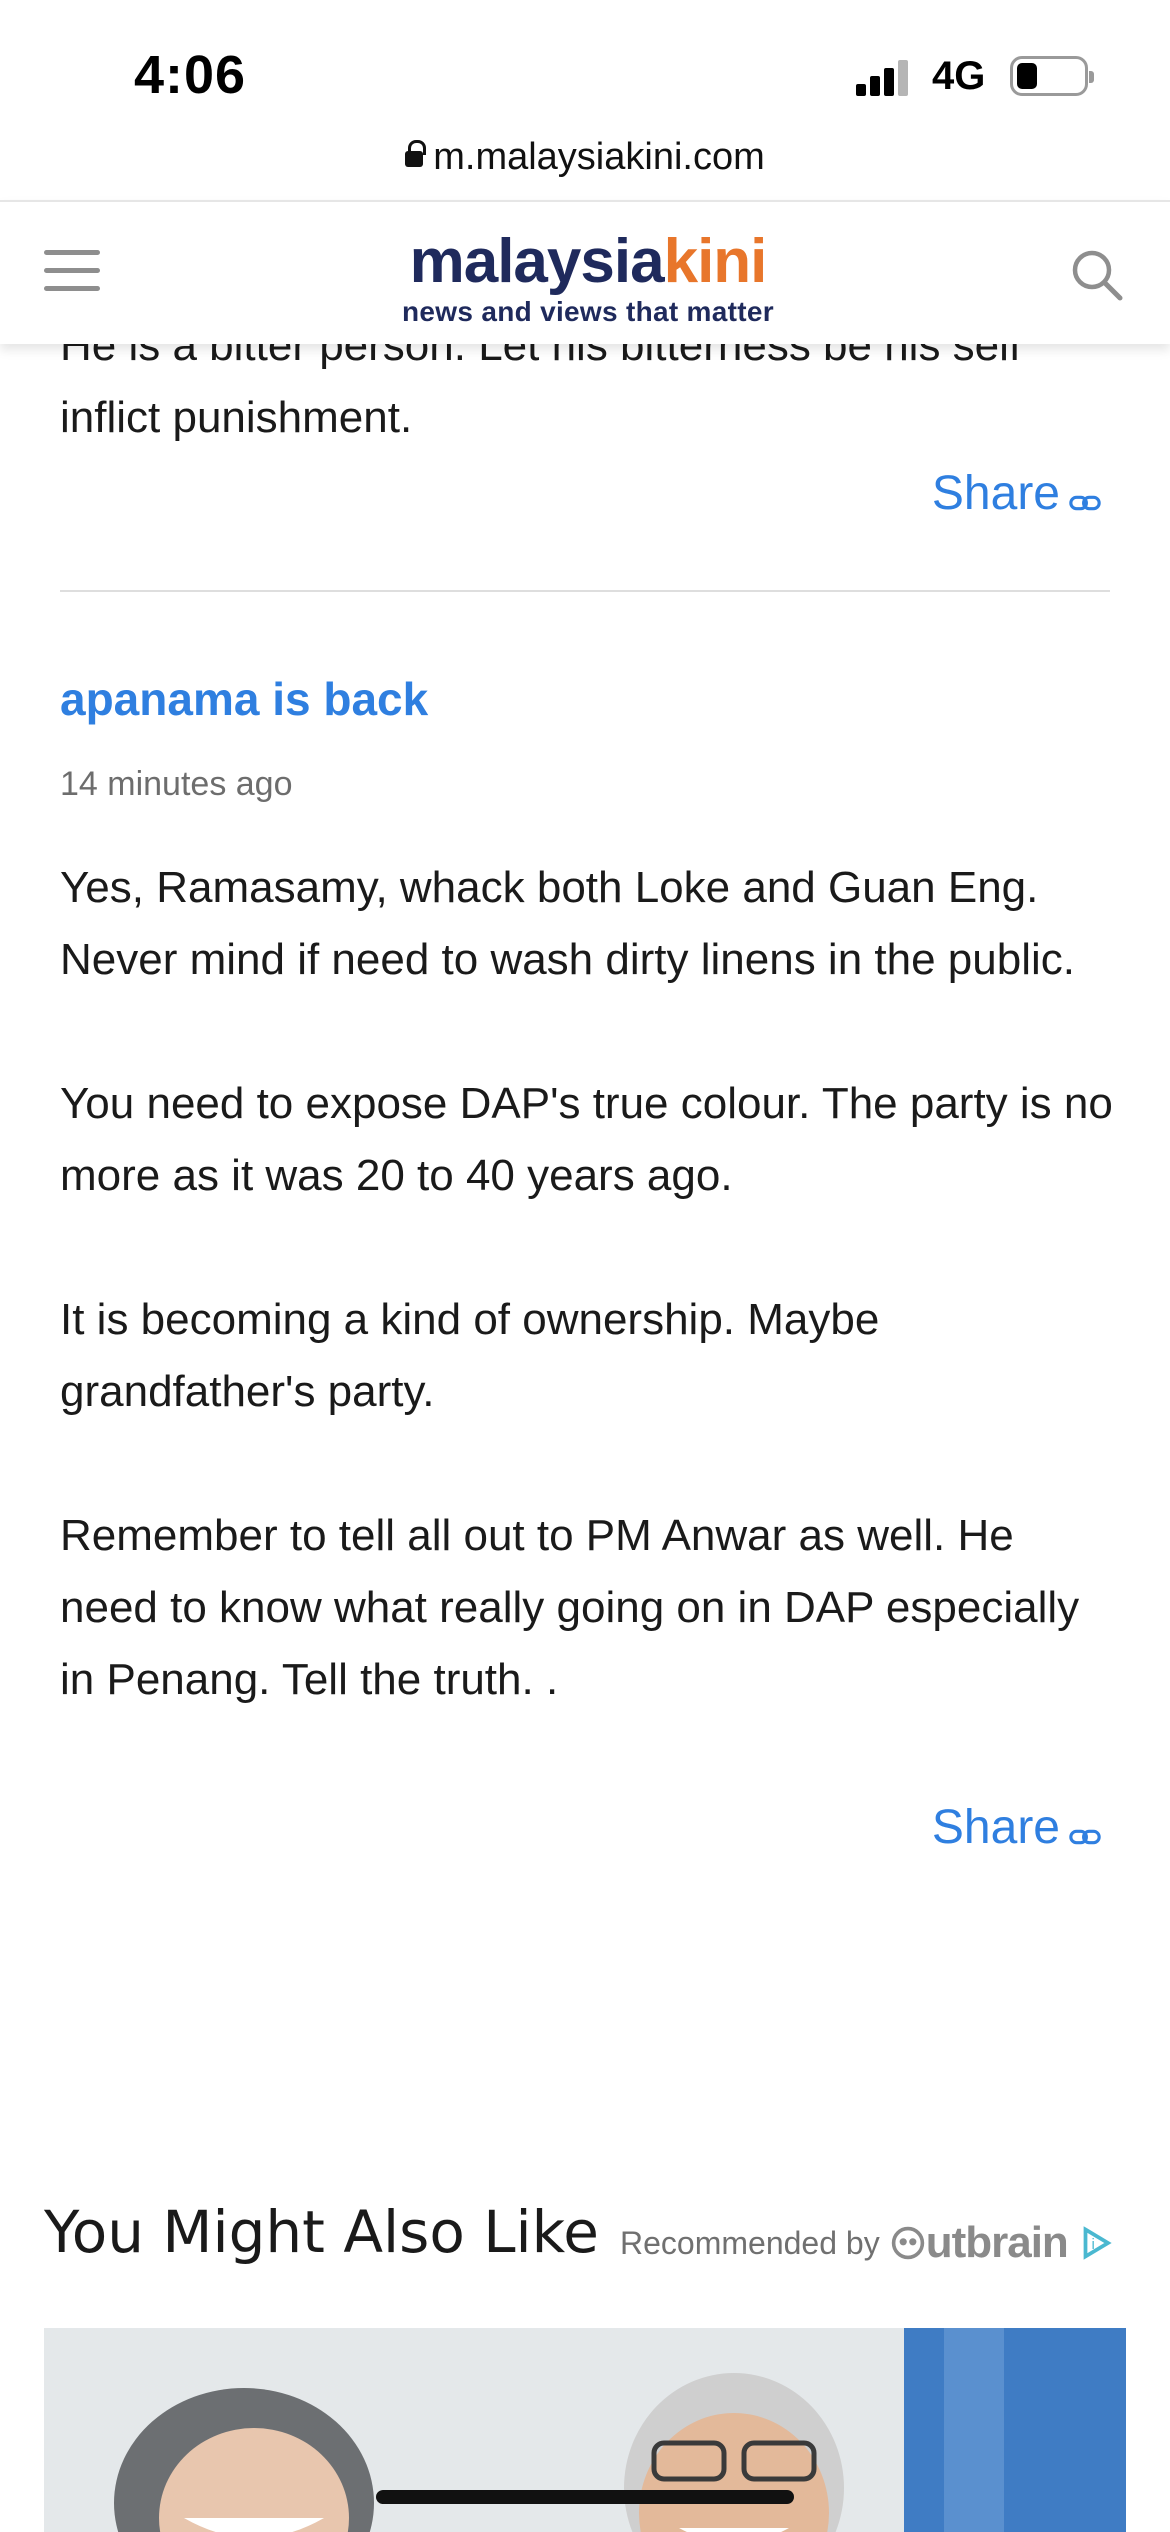  What do you see at coordinates (585, 591) in the screenshot?
I see `comment-divider` at bounding box center [585, 591].